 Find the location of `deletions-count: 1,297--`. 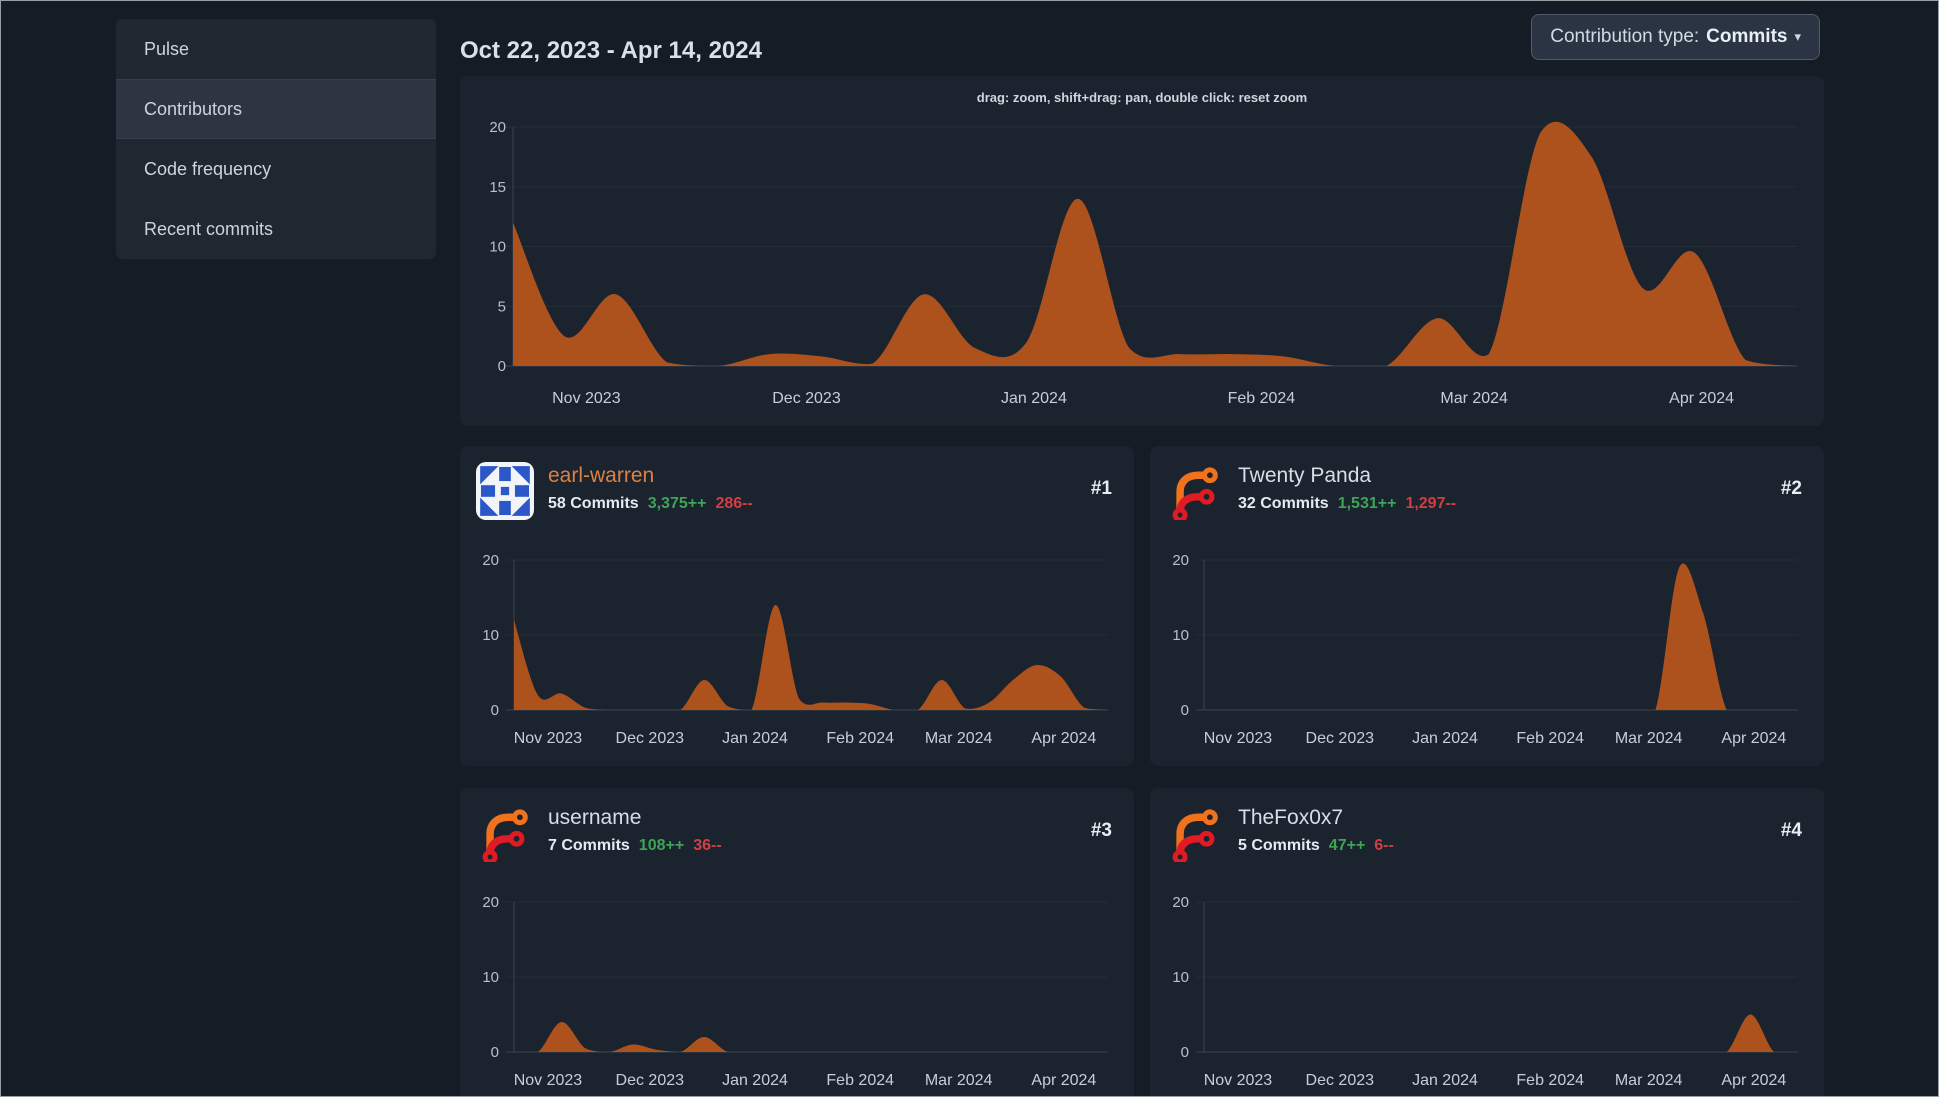

deletions-count: 1,297-- is located at coordinates (1431, 503).